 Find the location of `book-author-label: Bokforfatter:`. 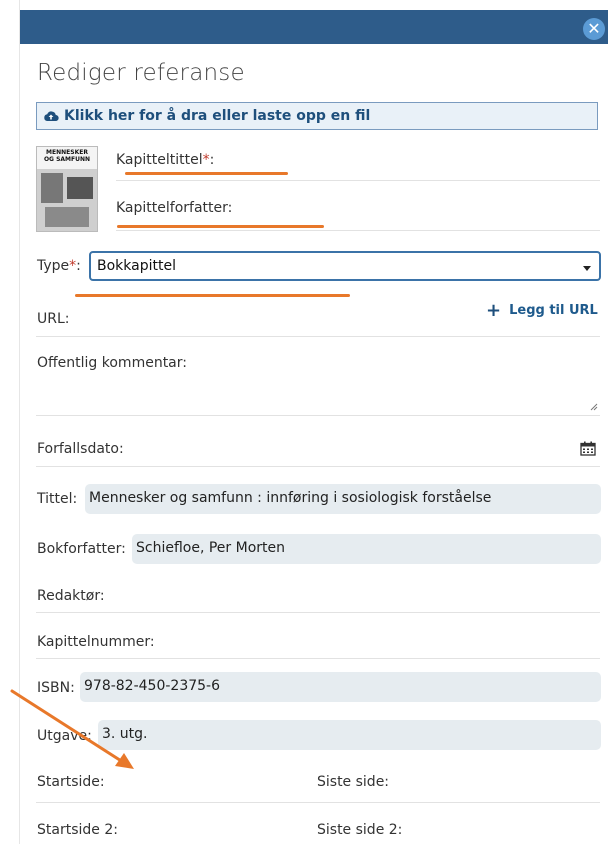

book-author-label: Bokforfatter: is located at coordinates (81, 549).